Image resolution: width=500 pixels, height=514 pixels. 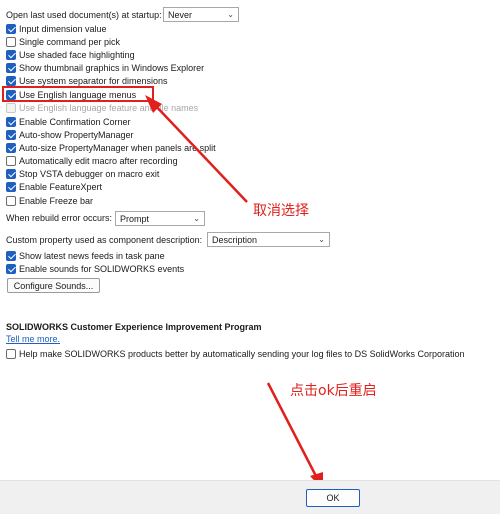 I want to click on ok-button: OK, so click(x=333, y=498).